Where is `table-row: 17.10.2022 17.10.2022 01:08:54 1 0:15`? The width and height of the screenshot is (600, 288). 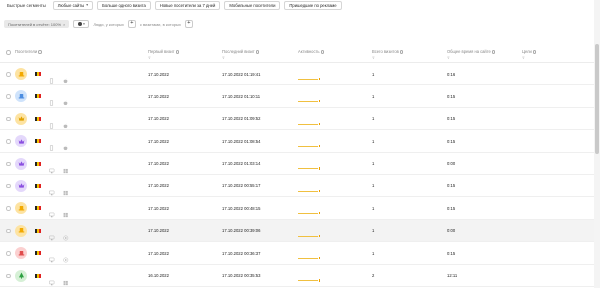 table-row: 17.10.2022 17.10.2022 01:08:54 1 0:15 is located at coordinates (300, 141).